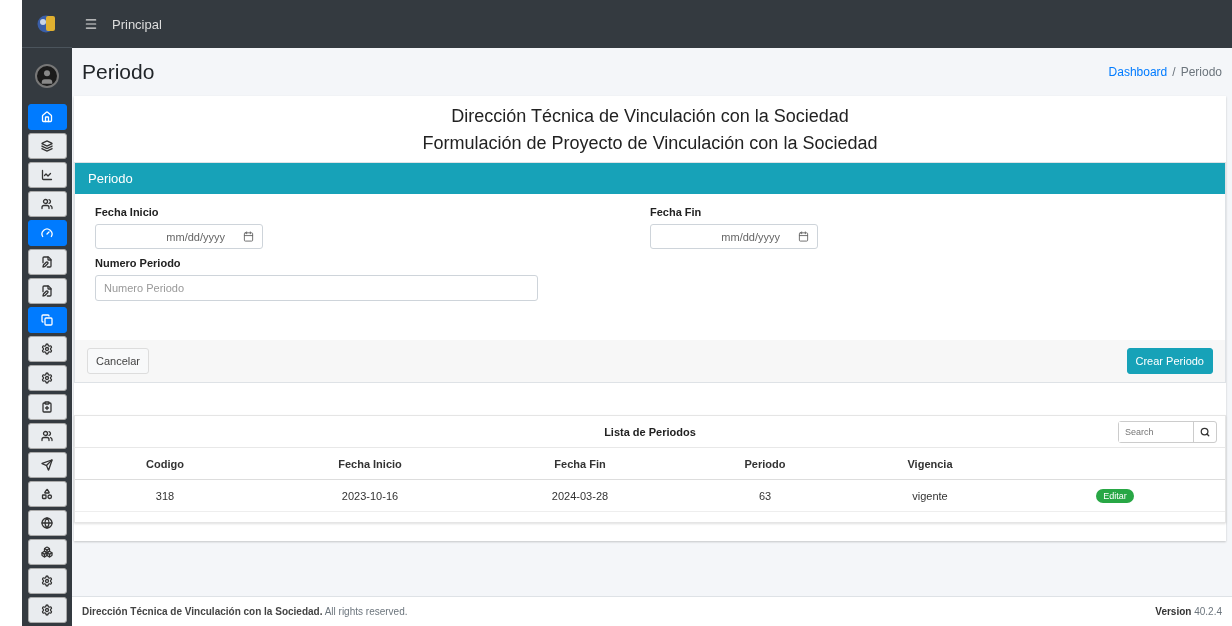 The height and width of the screenshot is (626, 1232). I want to click on boxes-icon, so click(47, 552).